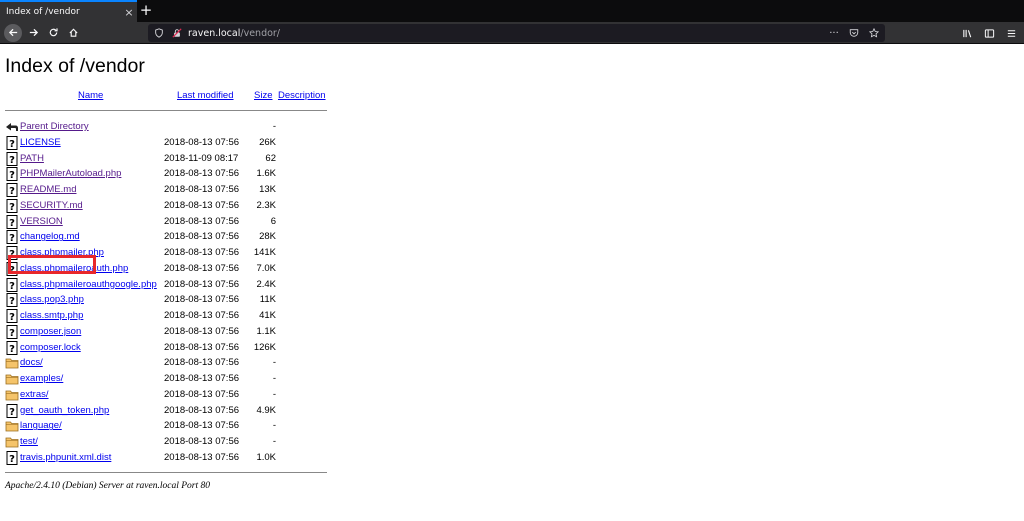 Image resolution: width=1024 pixels, height=521 pixels. What do you see at coordinates (53, 33) in the screenshot?
I see `reload-button` at bounding box center [53, 33].